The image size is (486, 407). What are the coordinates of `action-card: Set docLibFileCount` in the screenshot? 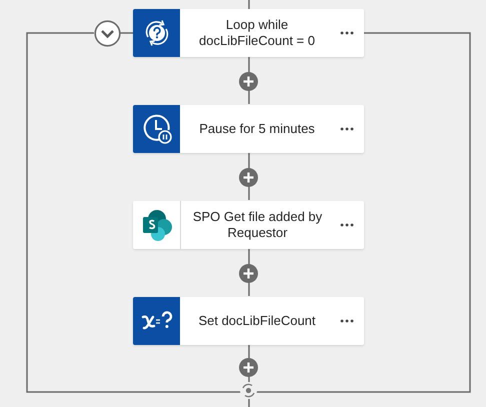 It's located at (248, 321).